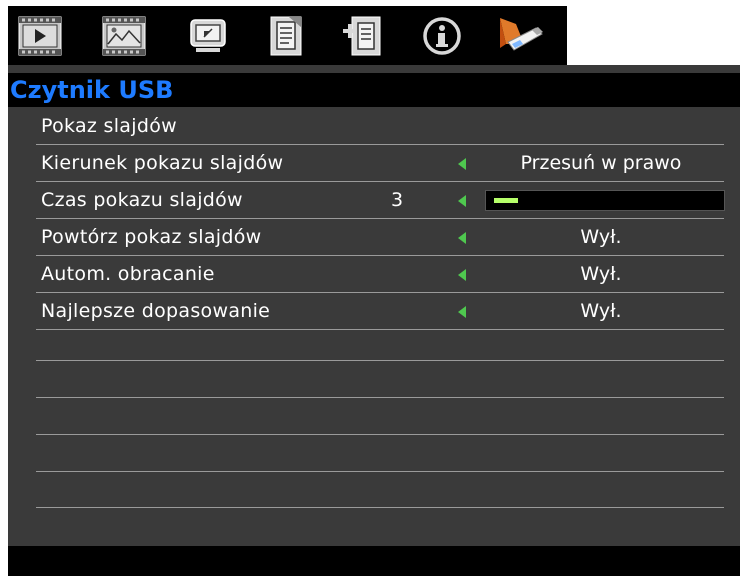  I want to click on document-plus-icon, so click(362, 36).